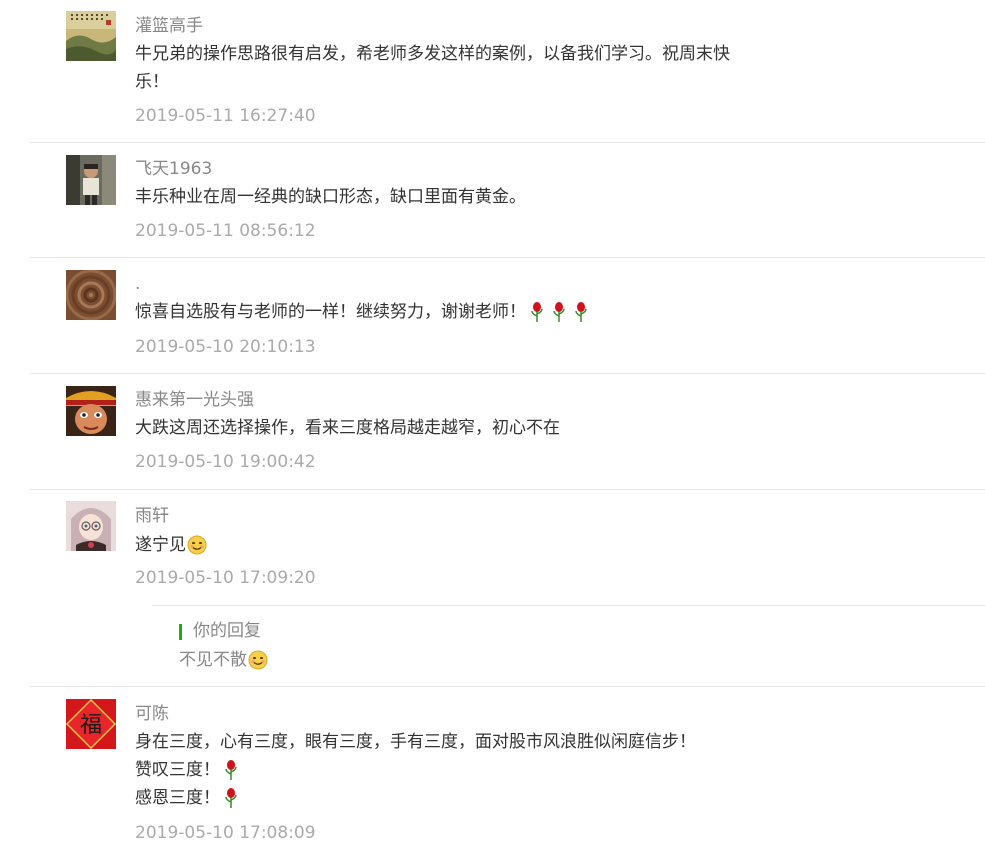 This screenshot has height=844, width=985. Describe the element at coordinates (330, 197) in the screenshot. I see `comment-content-line: 丰乐种业在周一经典的缺口形态，缺口里面有黄金。` at that location.